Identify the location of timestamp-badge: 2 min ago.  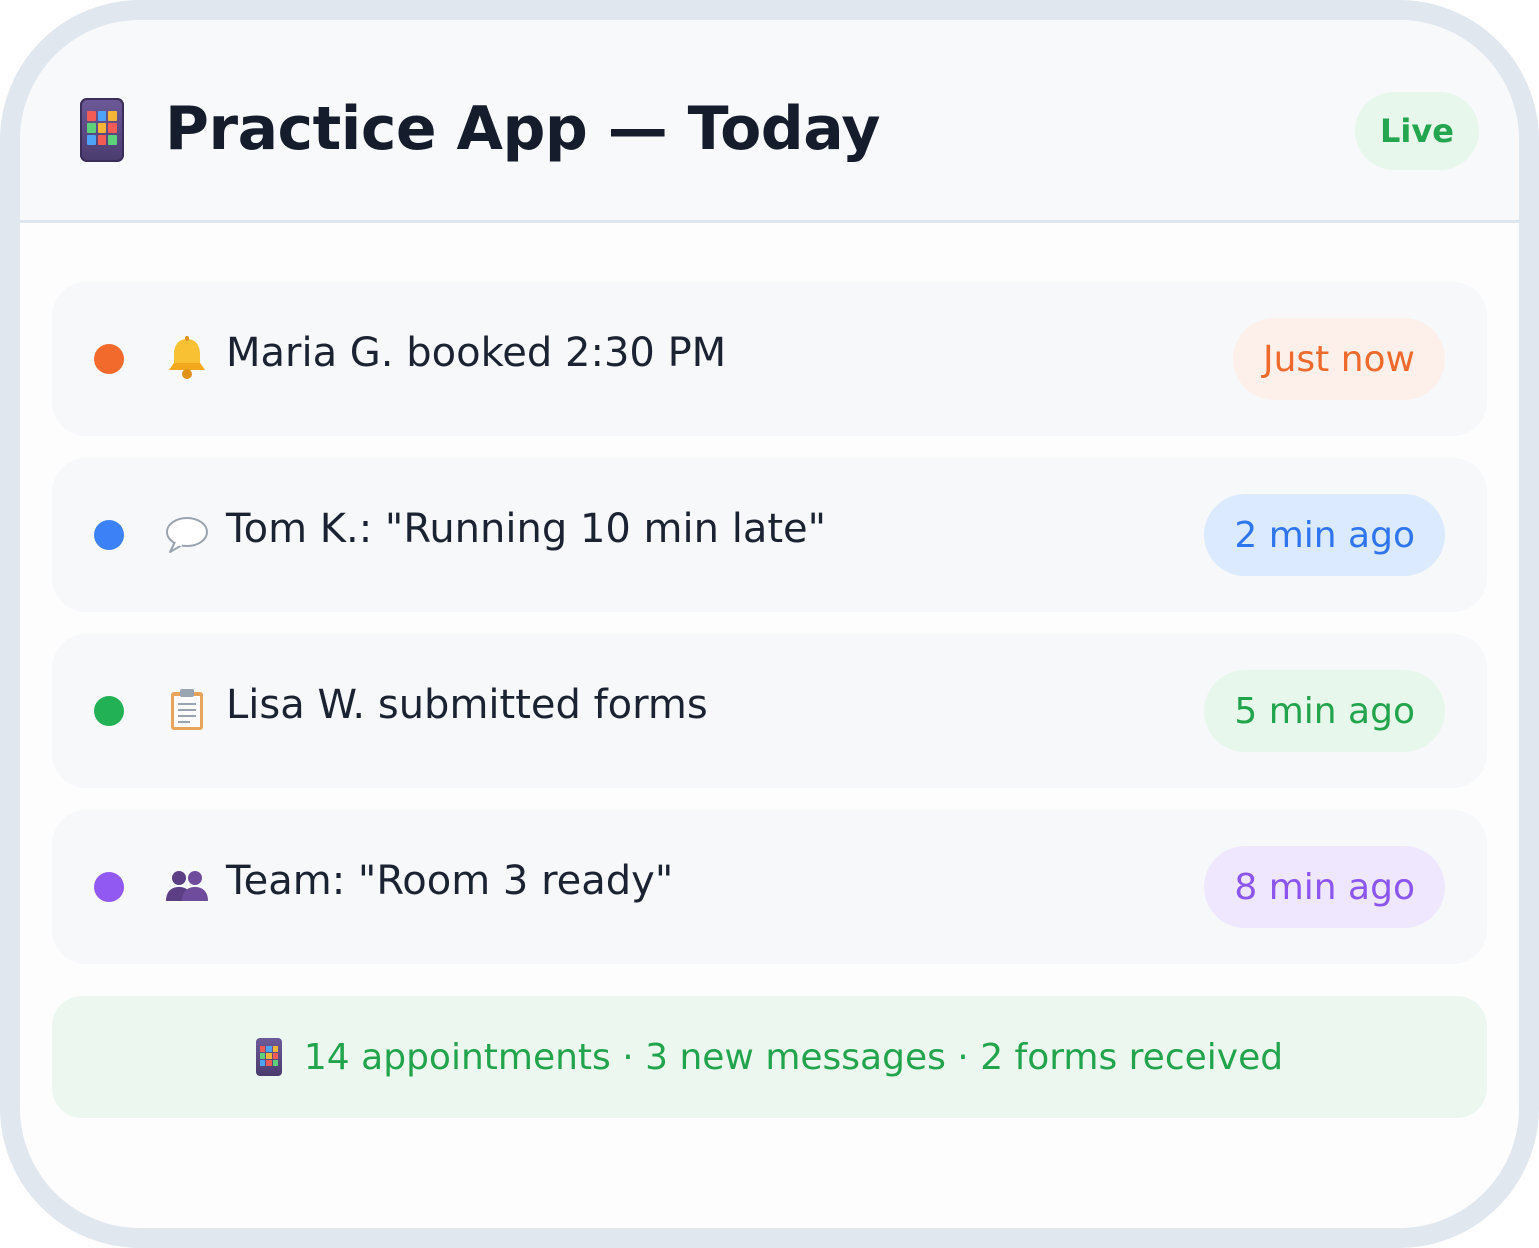
(1324, 535).